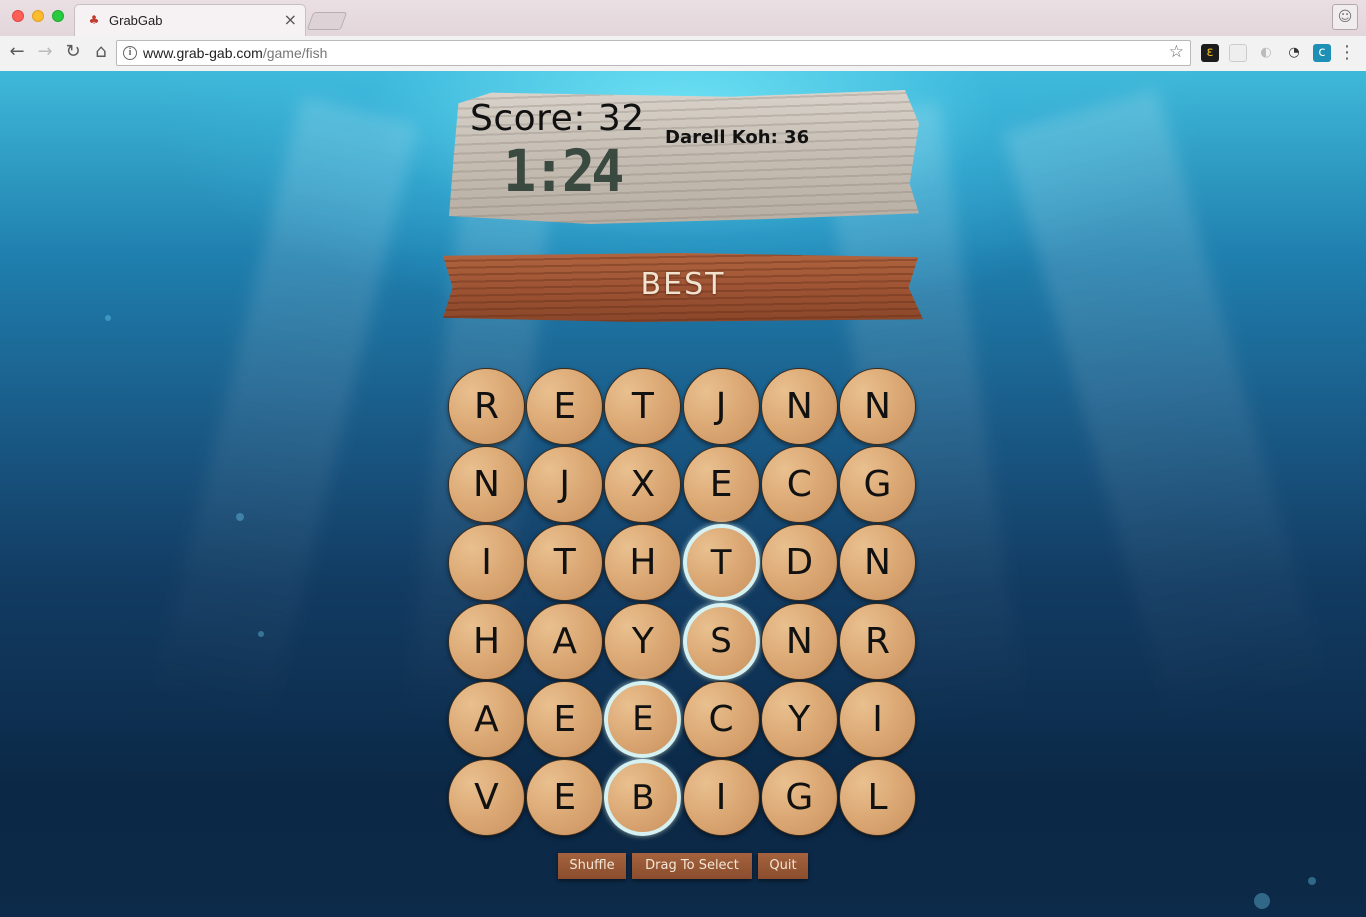  I want to click on shuffle-button: Shuffle, so click(592, 866).